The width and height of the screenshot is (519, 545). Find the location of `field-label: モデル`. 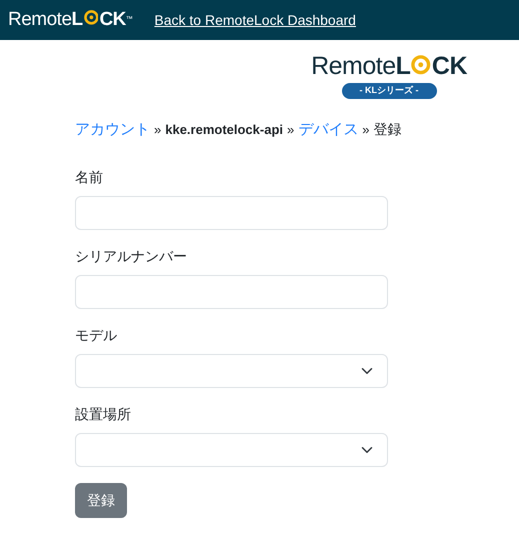

field-label: モデル is located at coordinates (96, 335).